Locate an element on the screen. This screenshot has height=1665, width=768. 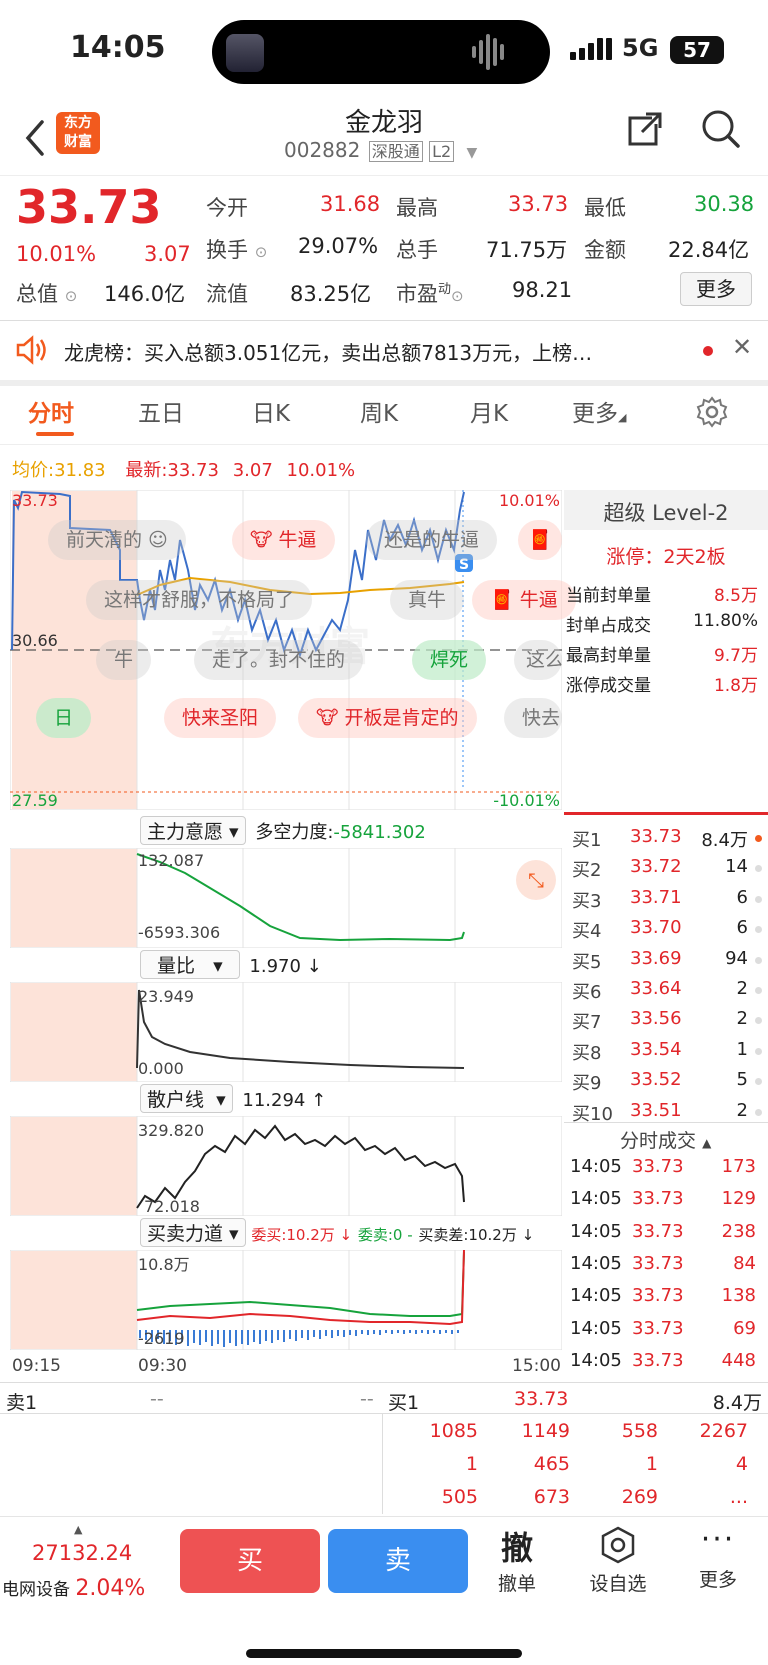
bid-price: 33.70 is located at coordinates (656, 928).